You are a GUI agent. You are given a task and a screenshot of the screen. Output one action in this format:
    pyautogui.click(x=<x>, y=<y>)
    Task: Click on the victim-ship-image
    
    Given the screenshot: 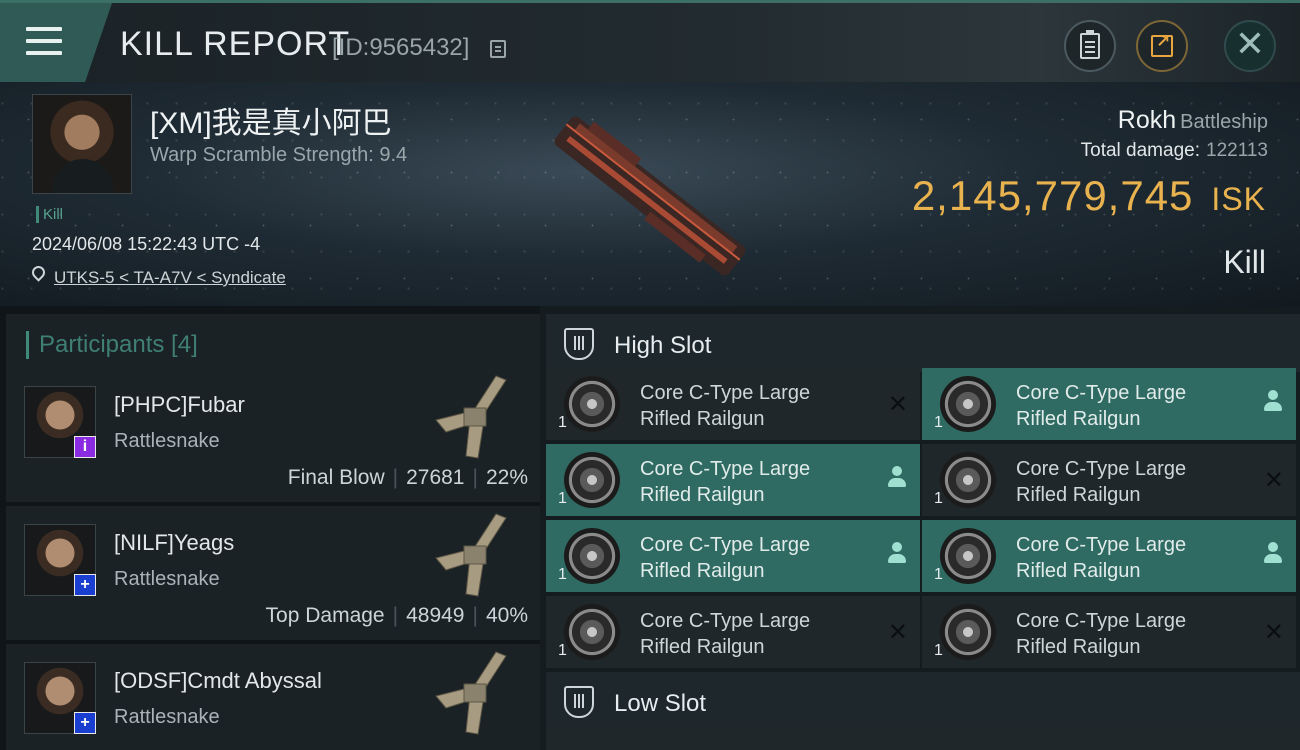 What is the action you would take?
    pyautogui.click(x=650, y=196)
    